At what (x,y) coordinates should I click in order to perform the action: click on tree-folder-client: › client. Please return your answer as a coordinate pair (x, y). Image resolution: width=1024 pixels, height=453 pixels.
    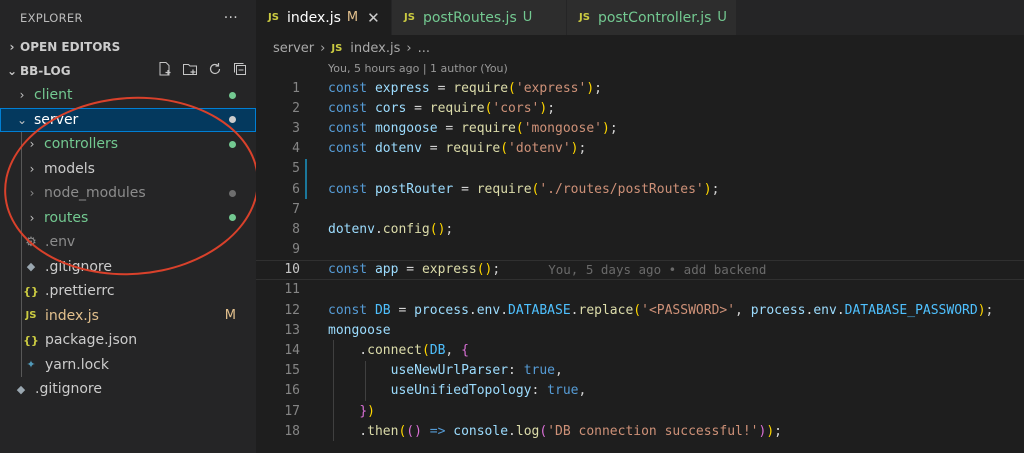
    Looking at the image, I should click on (128, 95).